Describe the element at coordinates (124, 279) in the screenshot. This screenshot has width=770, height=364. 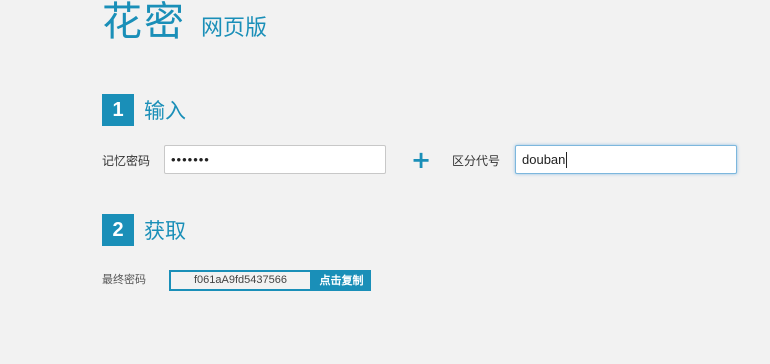
I see `final-password-label: 最终密码` at that location.